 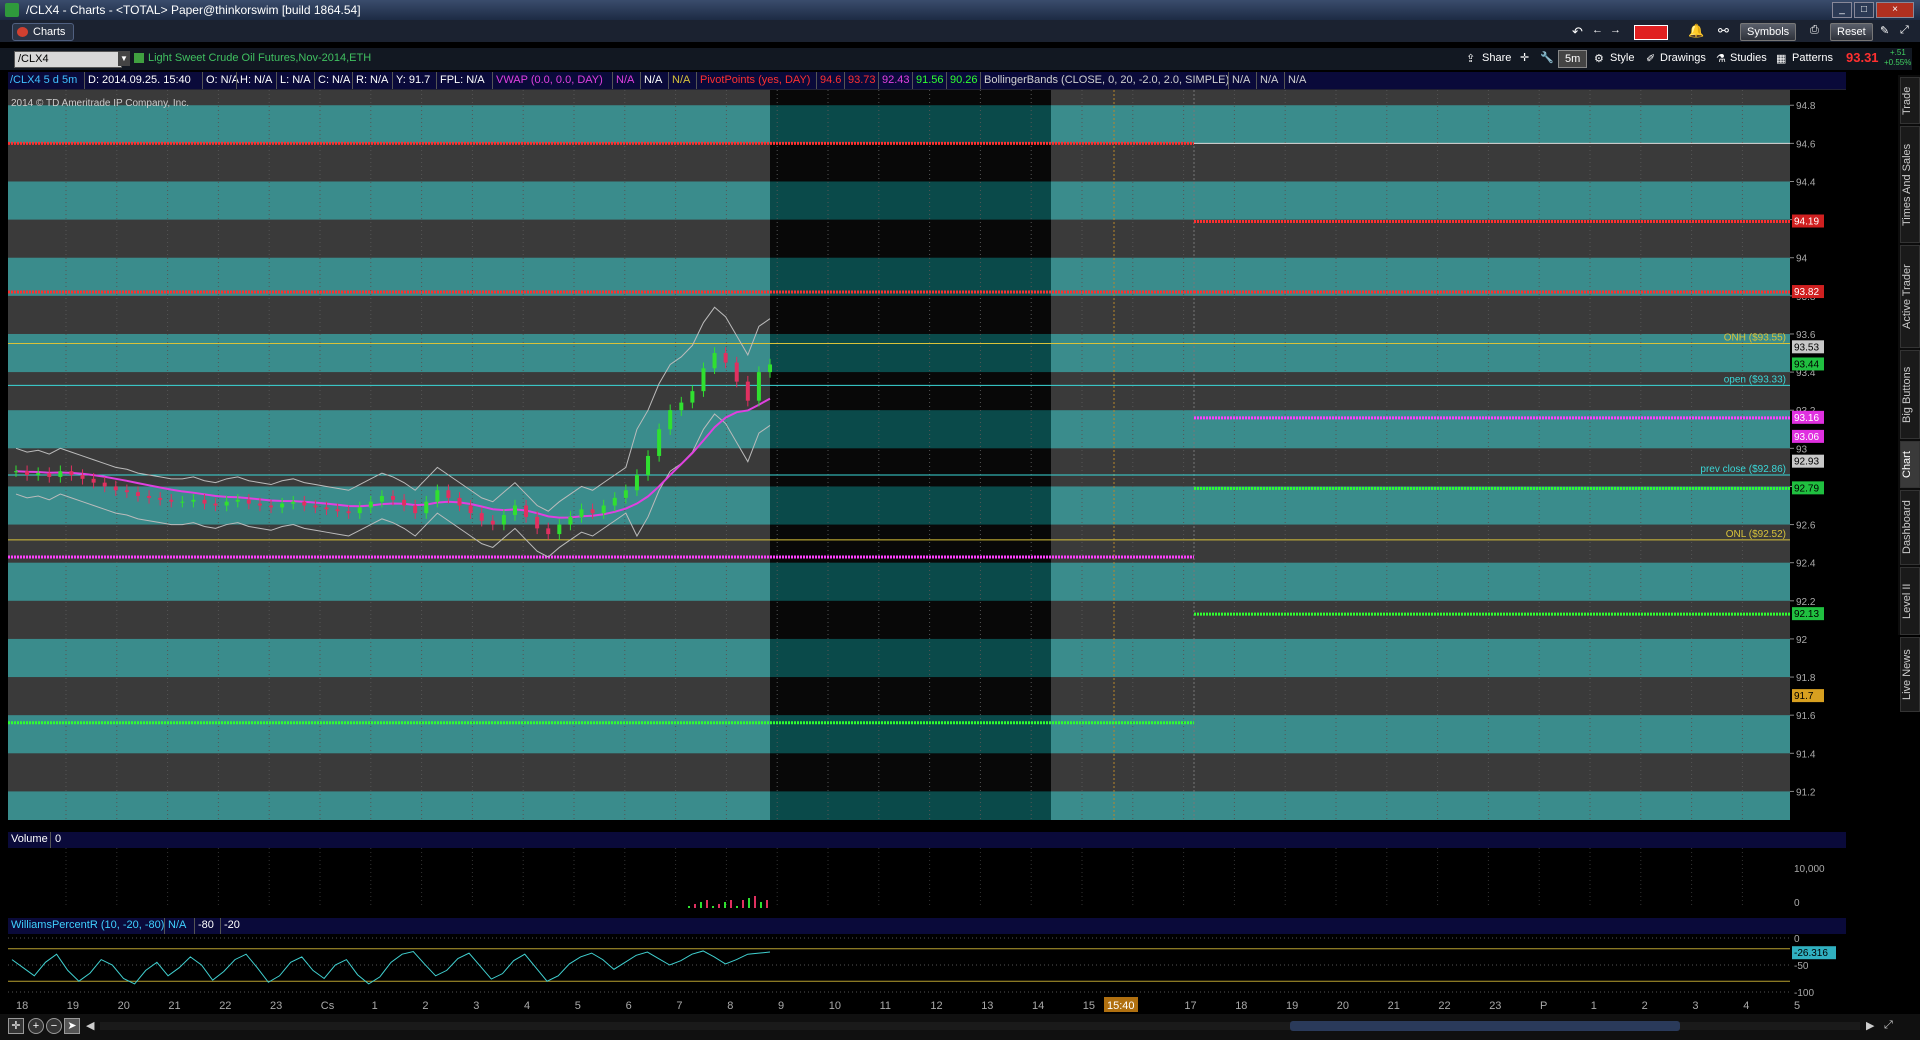 What do you see at coordinates (755, 80) in the screenshot?
I see `status-pivot: PivotPoints (yes, DAY)` at bounding box center [755, 80].